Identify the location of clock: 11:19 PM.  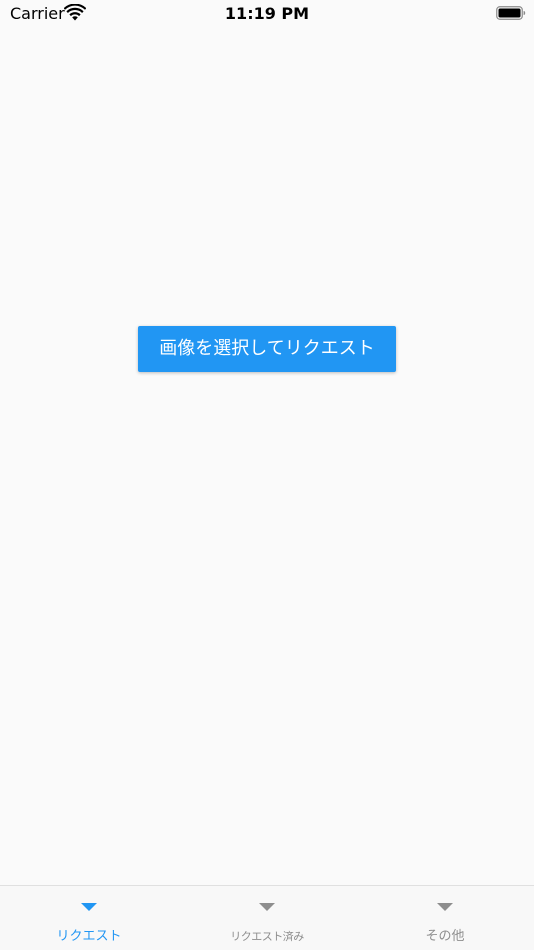
(267, 13).